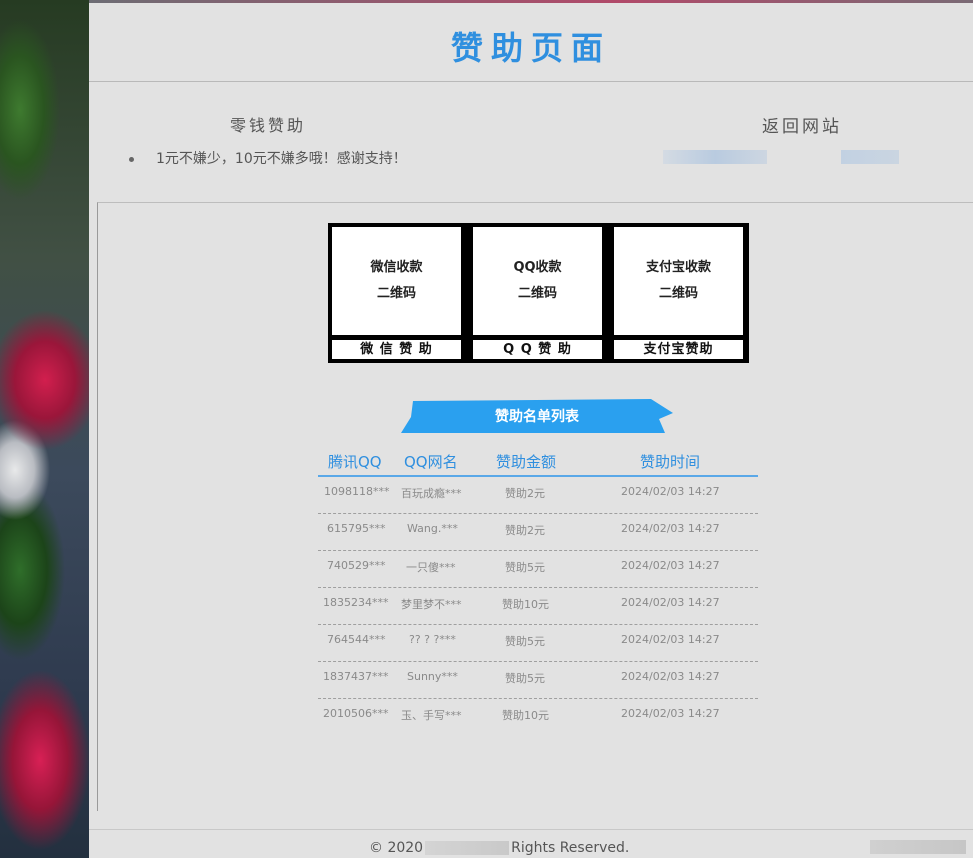 This screenshot has width=973, height=858. I want to click on sponsor-note-text: 1元不嫌少，10元不嫌多哦！感谢支持！, so click(281, 159).